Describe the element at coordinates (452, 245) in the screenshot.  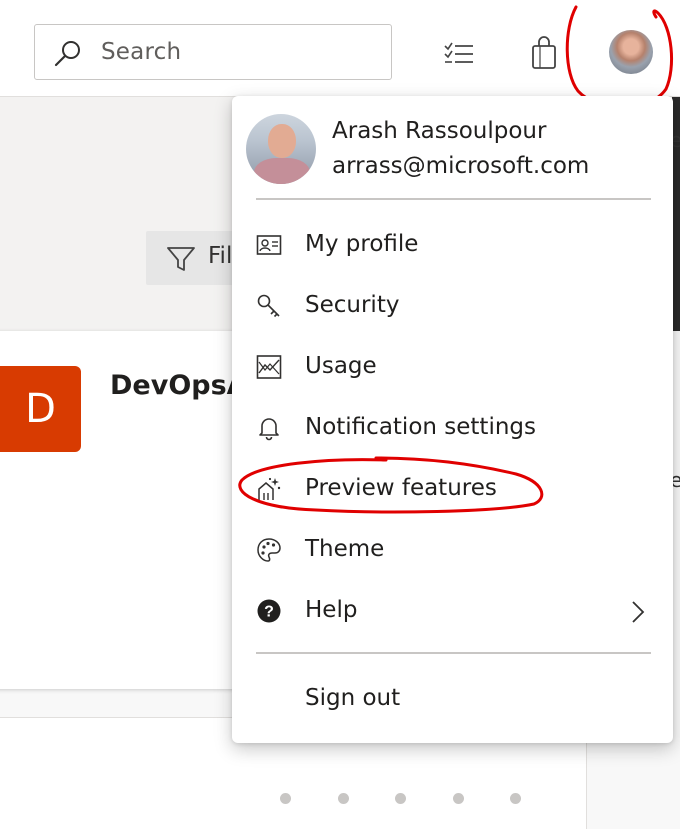
I see `menu-item-my-profile: My profile` at that location.